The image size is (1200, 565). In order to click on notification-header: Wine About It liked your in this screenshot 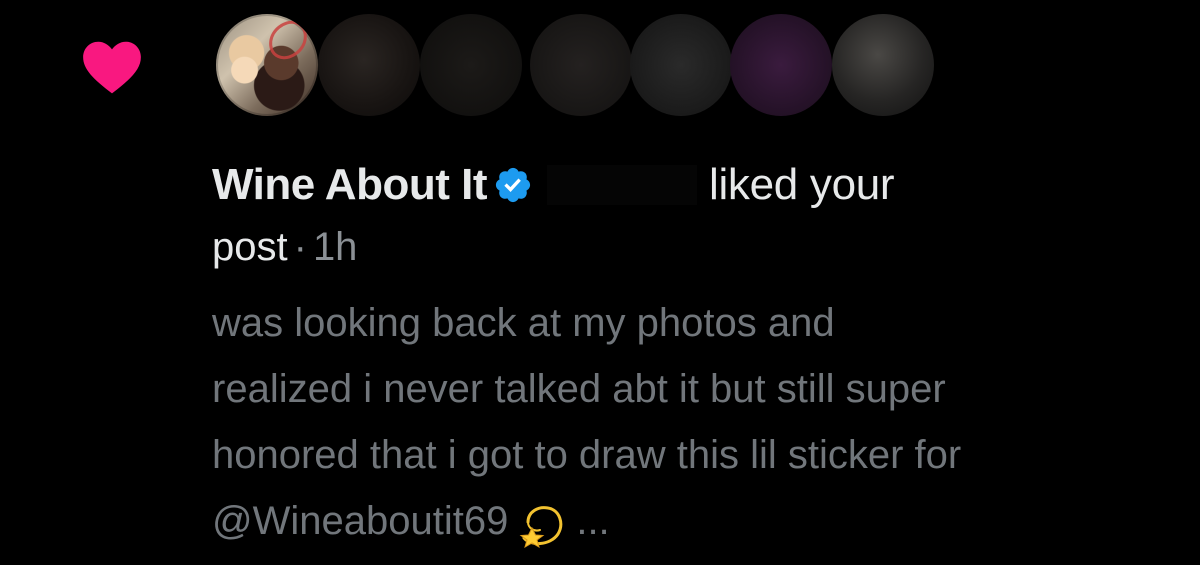, I will do `click(692, 185)`.